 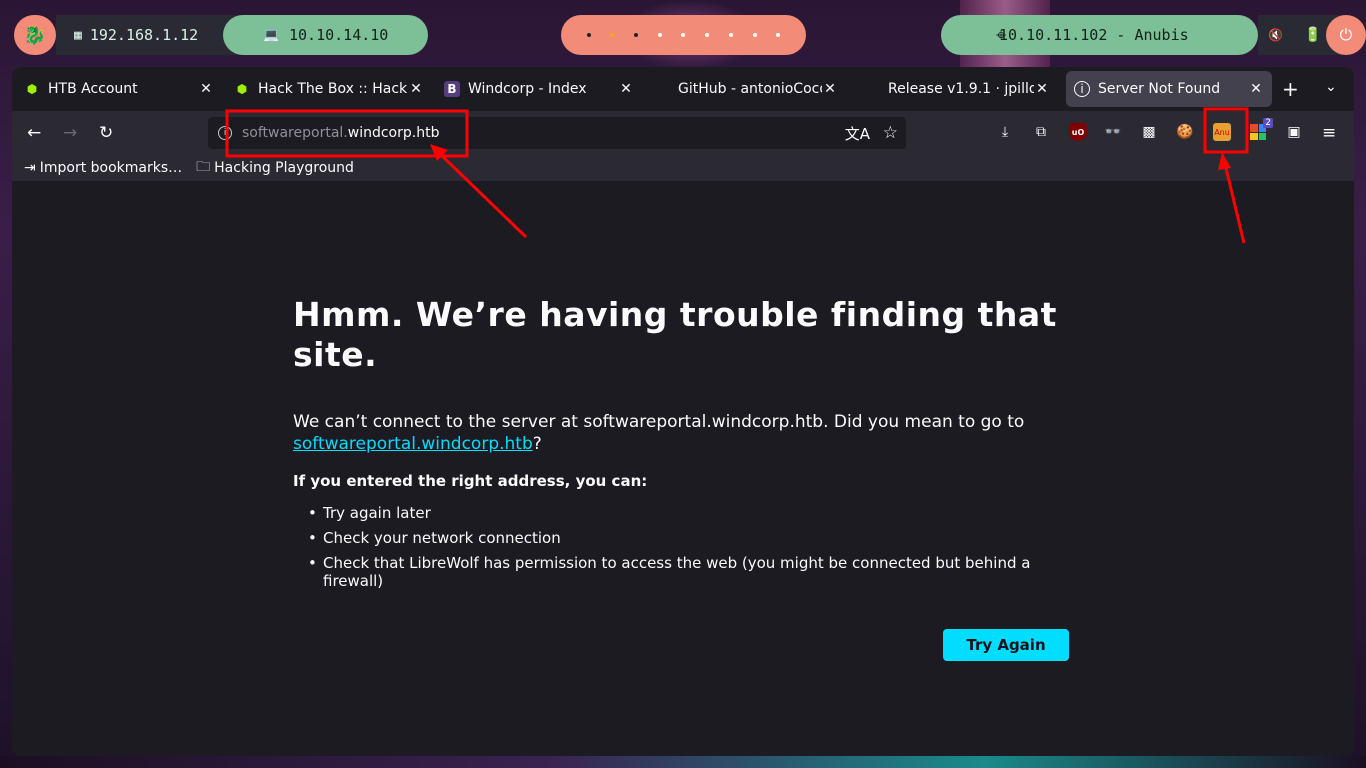 I want to click on volume-muted-icon: 🔇, so click(x=1275, y=35).